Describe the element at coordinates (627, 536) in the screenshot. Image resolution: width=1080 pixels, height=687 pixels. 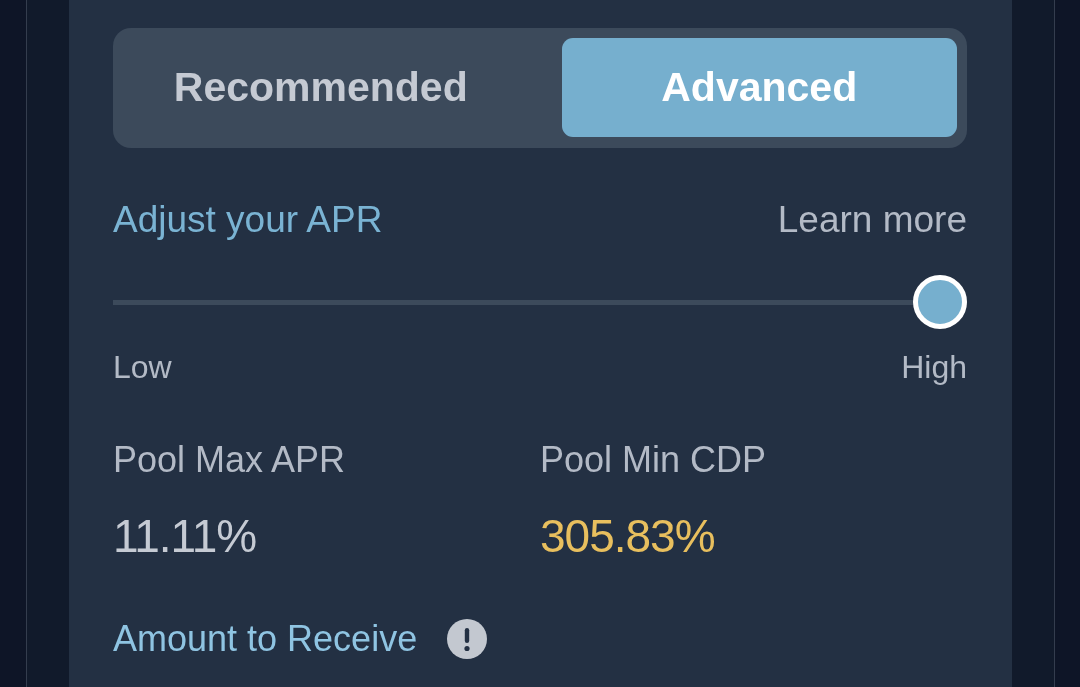
I see `stat-value: 305.83%` at that location.